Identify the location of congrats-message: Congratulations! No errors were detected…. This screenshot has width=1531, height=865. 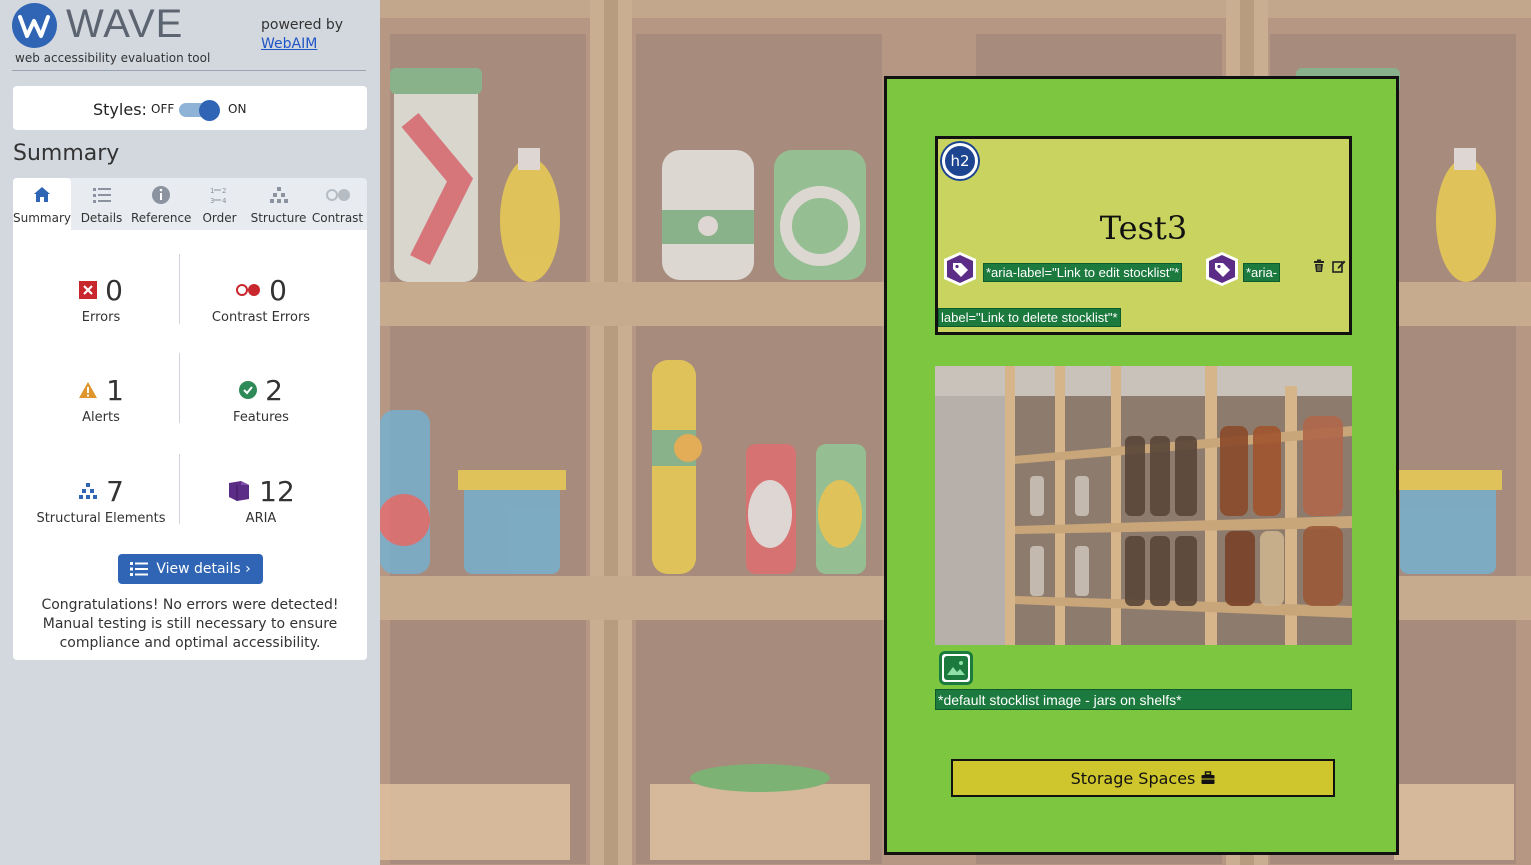
(190, 624).